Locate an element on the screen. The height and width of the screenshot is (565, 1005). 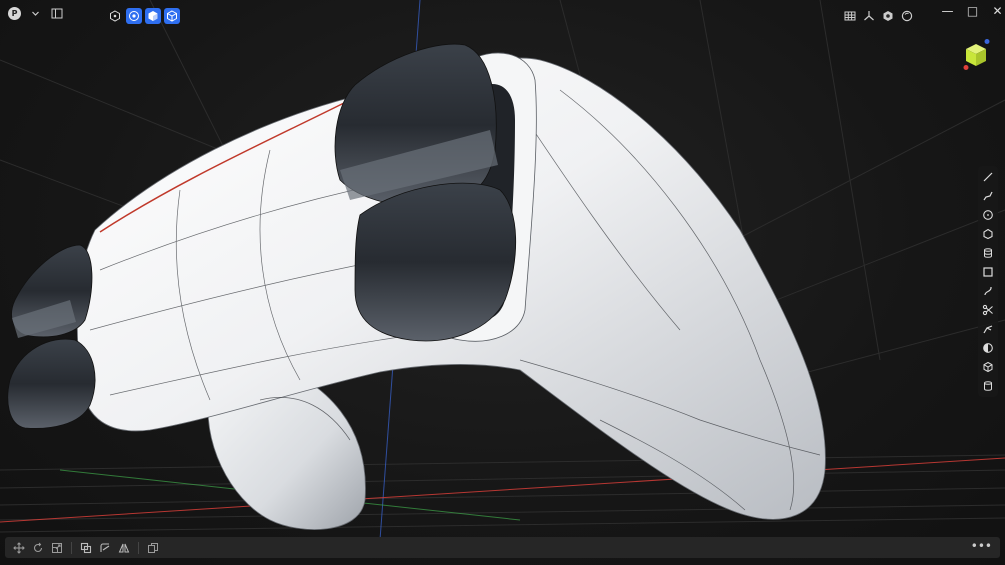
minimize-icon: — is located at coordinates (947, 11).